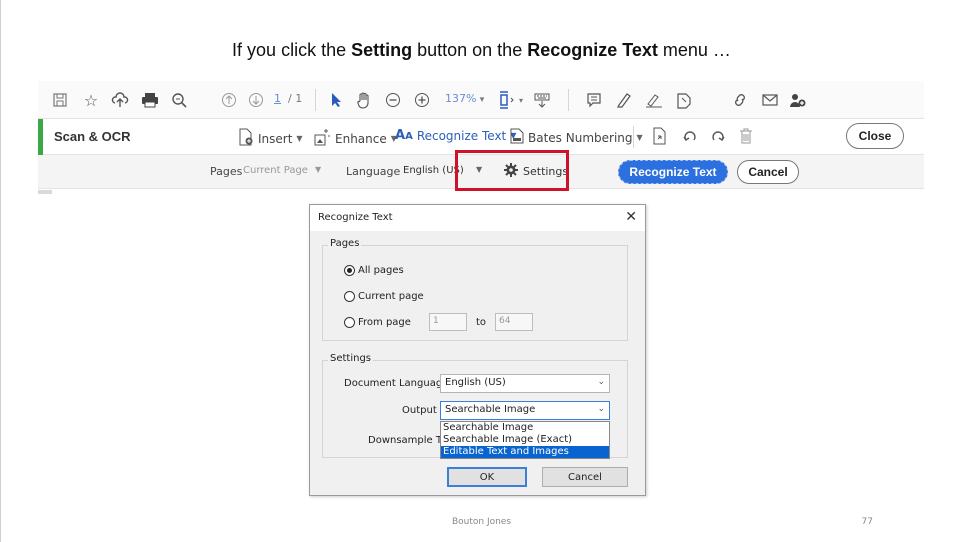 Image resolution: width=961 pixels, height=542 pixels. Describe the element at coordinates (798, 100) in the screenshot. I see `add-user-icon` at that location.